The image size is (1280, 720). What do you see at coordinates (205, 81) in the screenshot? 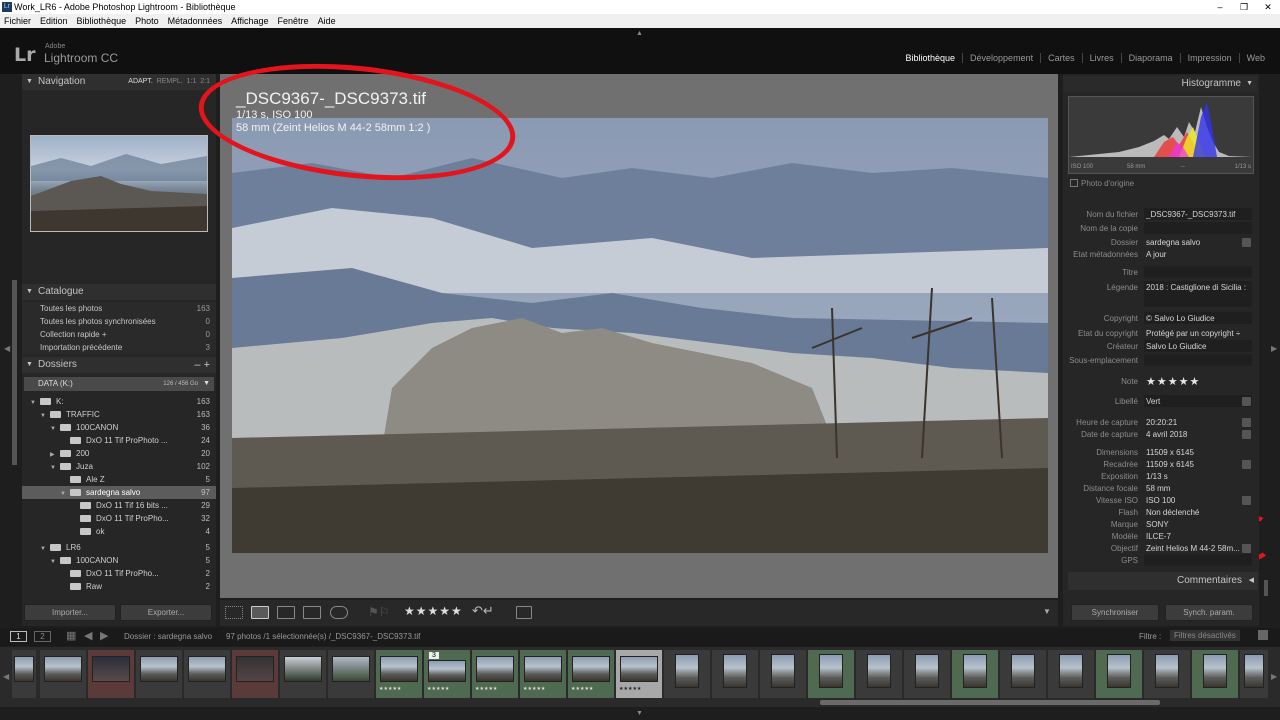
I see `zoom-2-1: 2:1` at bounding box center [205, 81].